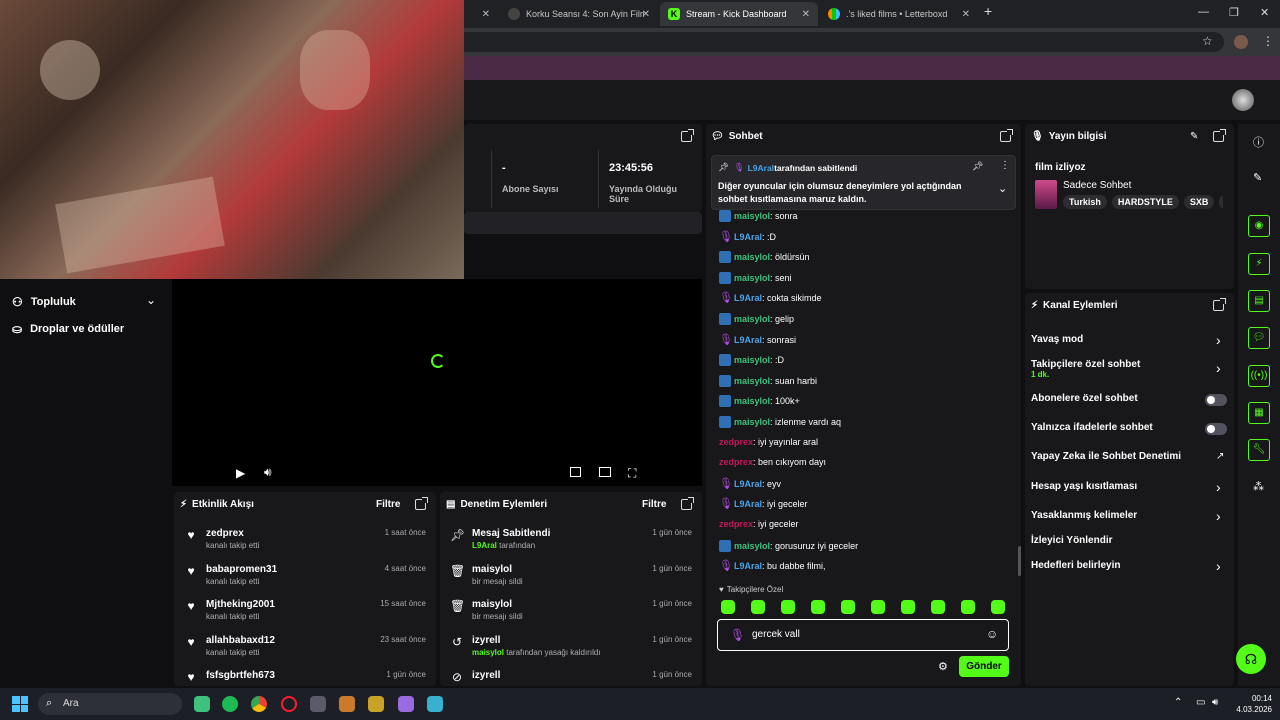 Image resolution: width=1280 pixels, height=720 pixels. Describe the element at coordinates (1097, 185) in the screenshot. I see `category-name: Sadece Sohbet` at that location.